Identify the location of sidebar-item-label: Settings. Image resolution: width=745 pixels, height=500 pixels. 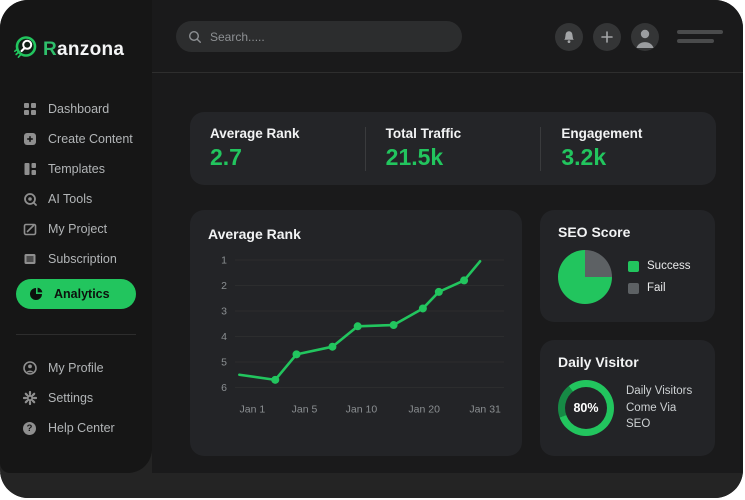
(71, 398).